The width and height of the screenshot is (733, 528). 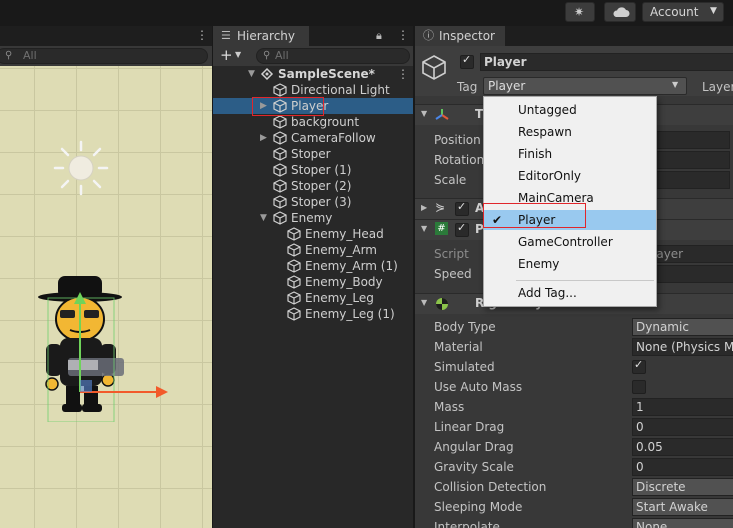 I want to click on scene-search-bar: ⚲ All, so click(x=106, y=56).